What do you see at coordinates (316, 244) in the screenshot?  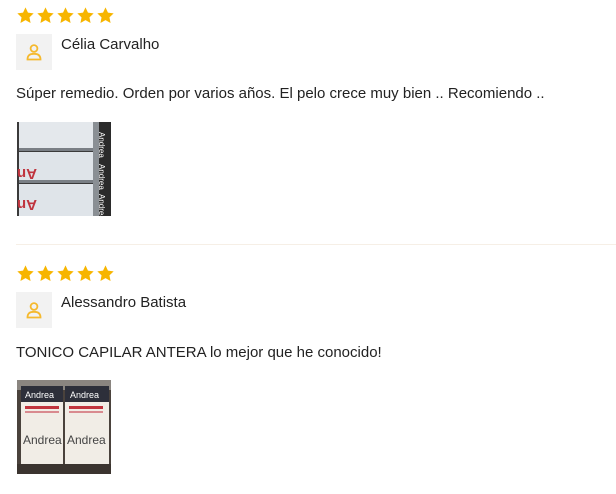 I see `review-divider` at bounding box center [316, 244].